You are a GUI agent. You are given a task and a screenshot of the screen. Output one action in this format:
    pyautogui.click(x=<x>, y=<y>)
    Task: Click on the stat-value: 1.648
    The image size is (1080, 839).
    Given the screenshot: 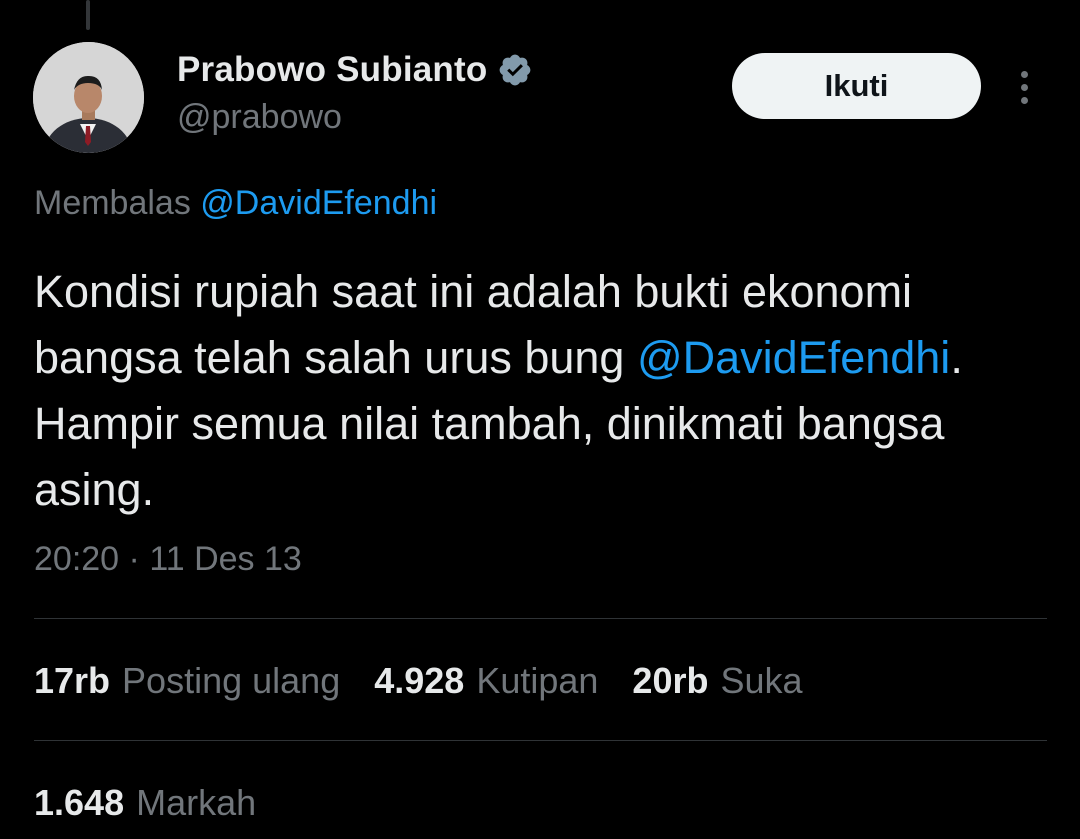 What is the action you would take?
    pyautogui.click(x=79, y=802)
    